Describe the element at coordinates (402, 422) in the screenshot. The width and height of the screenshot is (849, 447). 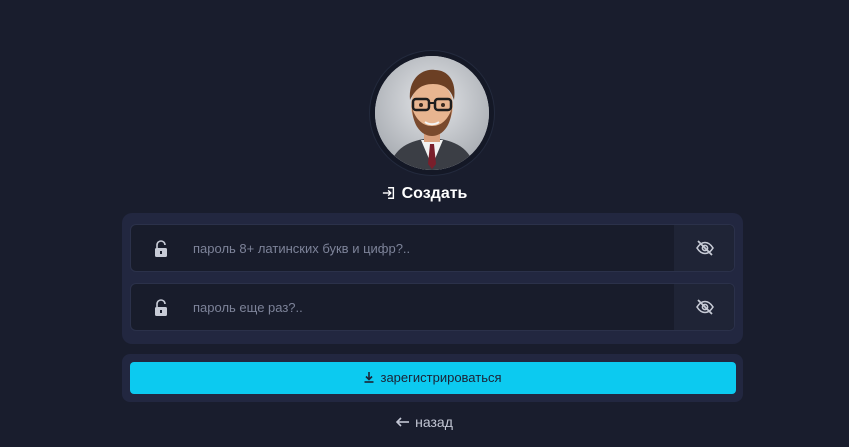
I see `arrow-left-icon` at that location.